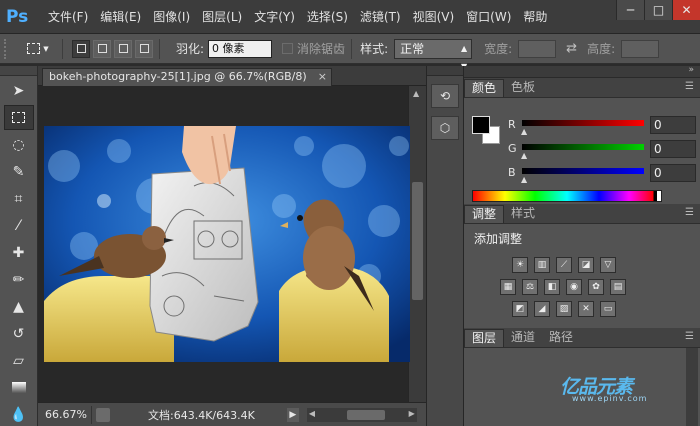  I want to click on green-slider: G ▲ 0, so click(603, 151).